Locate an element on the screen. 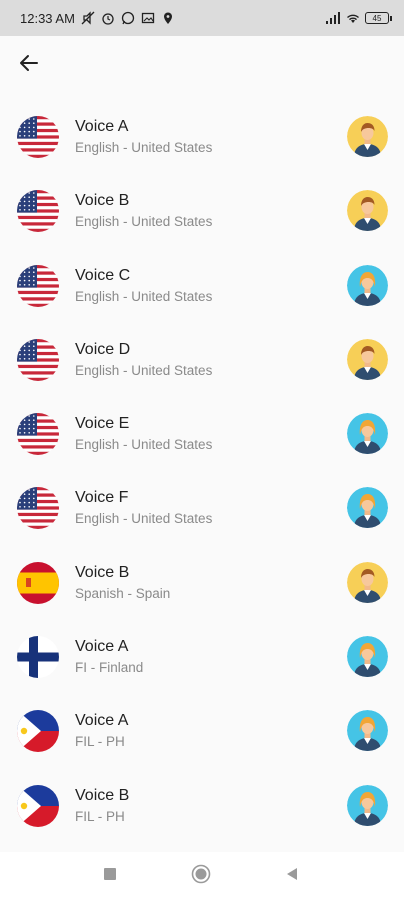 The image size is (404, 900). status-bar: 12:33 AM 45 is located at coordinates (202, 18).